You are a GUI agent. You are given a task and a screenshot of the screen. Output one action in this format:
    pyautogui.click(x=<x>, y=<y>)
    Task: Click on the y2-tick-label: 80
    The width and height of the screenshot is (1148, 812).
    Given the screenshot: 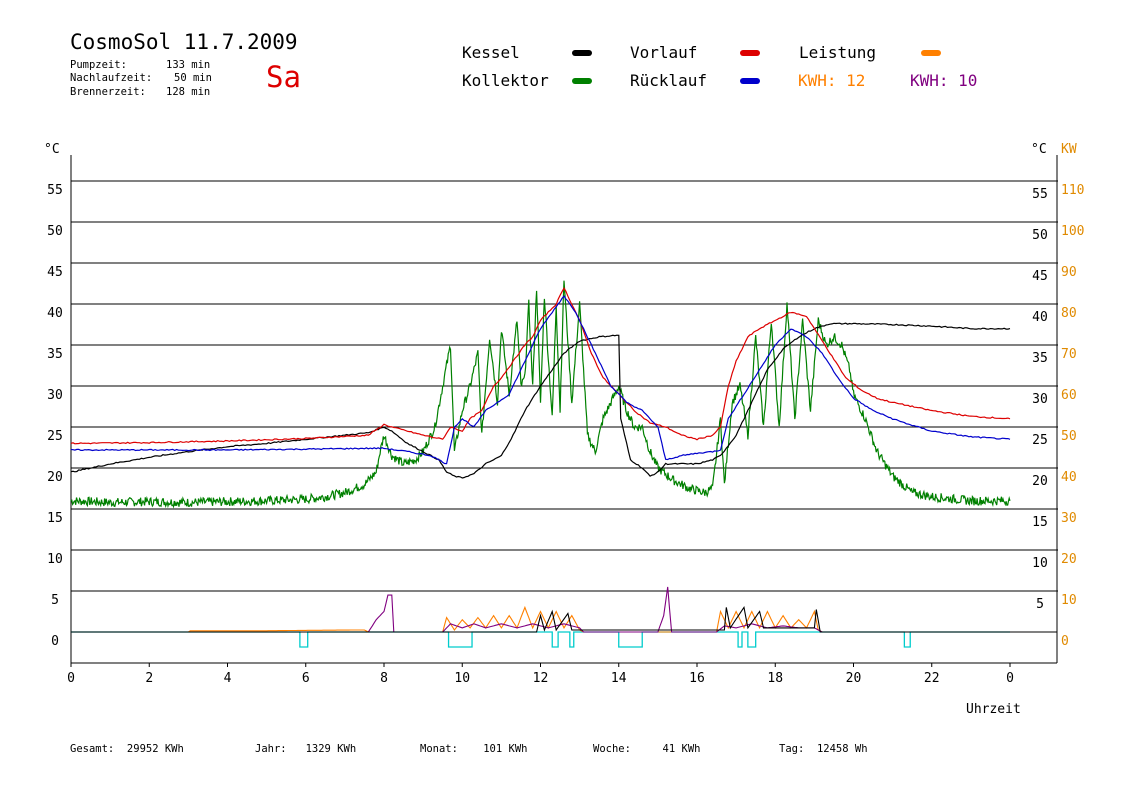 What is the action you would take?
    pyautogui.click(x=1069, y=313)
    